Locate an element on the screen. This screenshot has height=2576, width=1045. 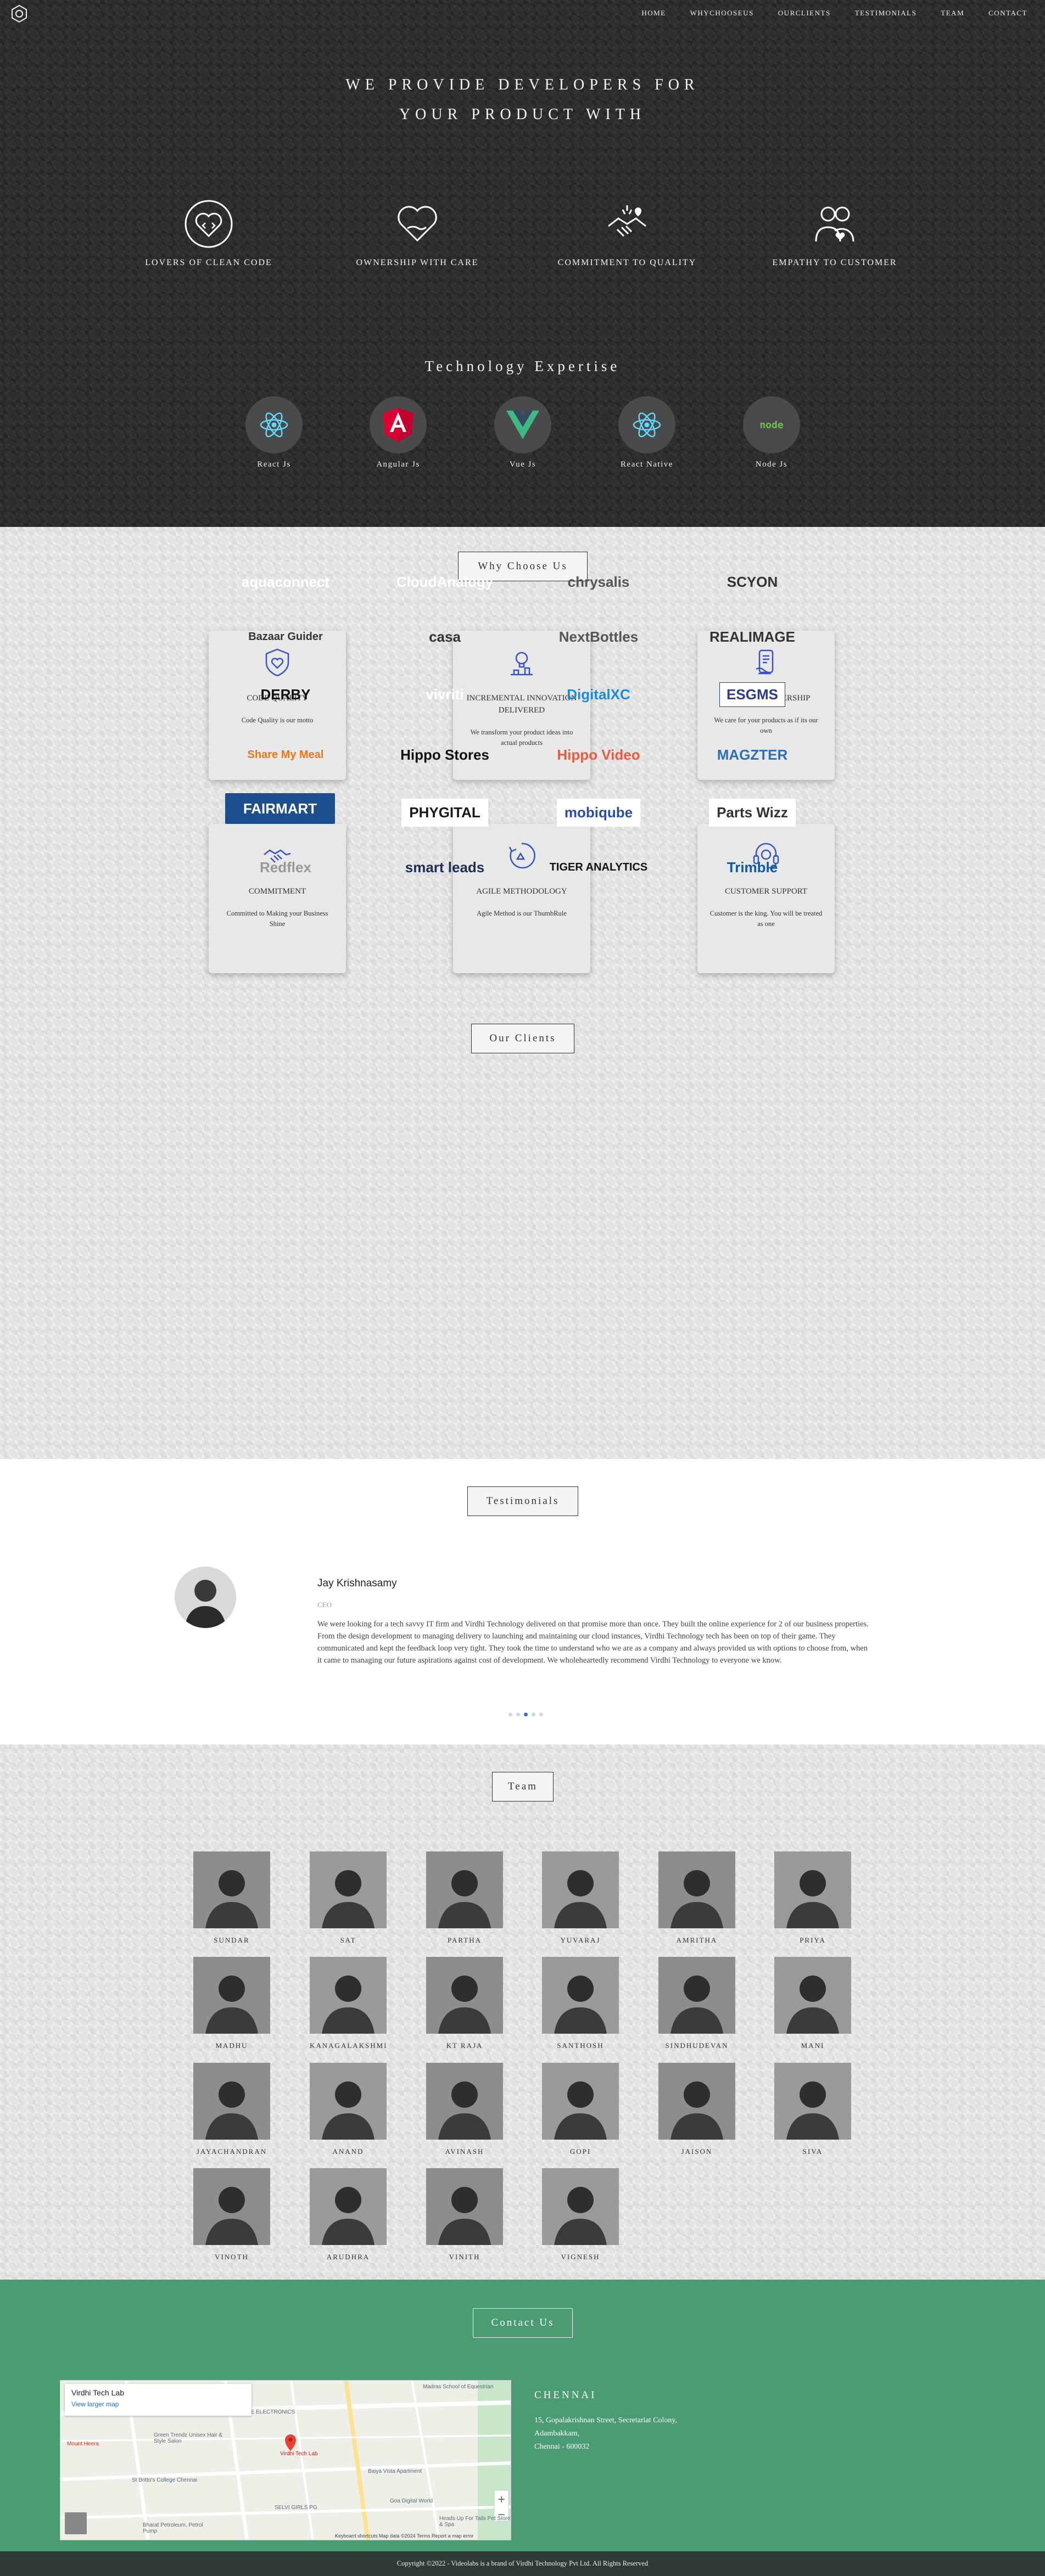
testimonials-heading: Testimonials is located at coordinates (523, 1501).